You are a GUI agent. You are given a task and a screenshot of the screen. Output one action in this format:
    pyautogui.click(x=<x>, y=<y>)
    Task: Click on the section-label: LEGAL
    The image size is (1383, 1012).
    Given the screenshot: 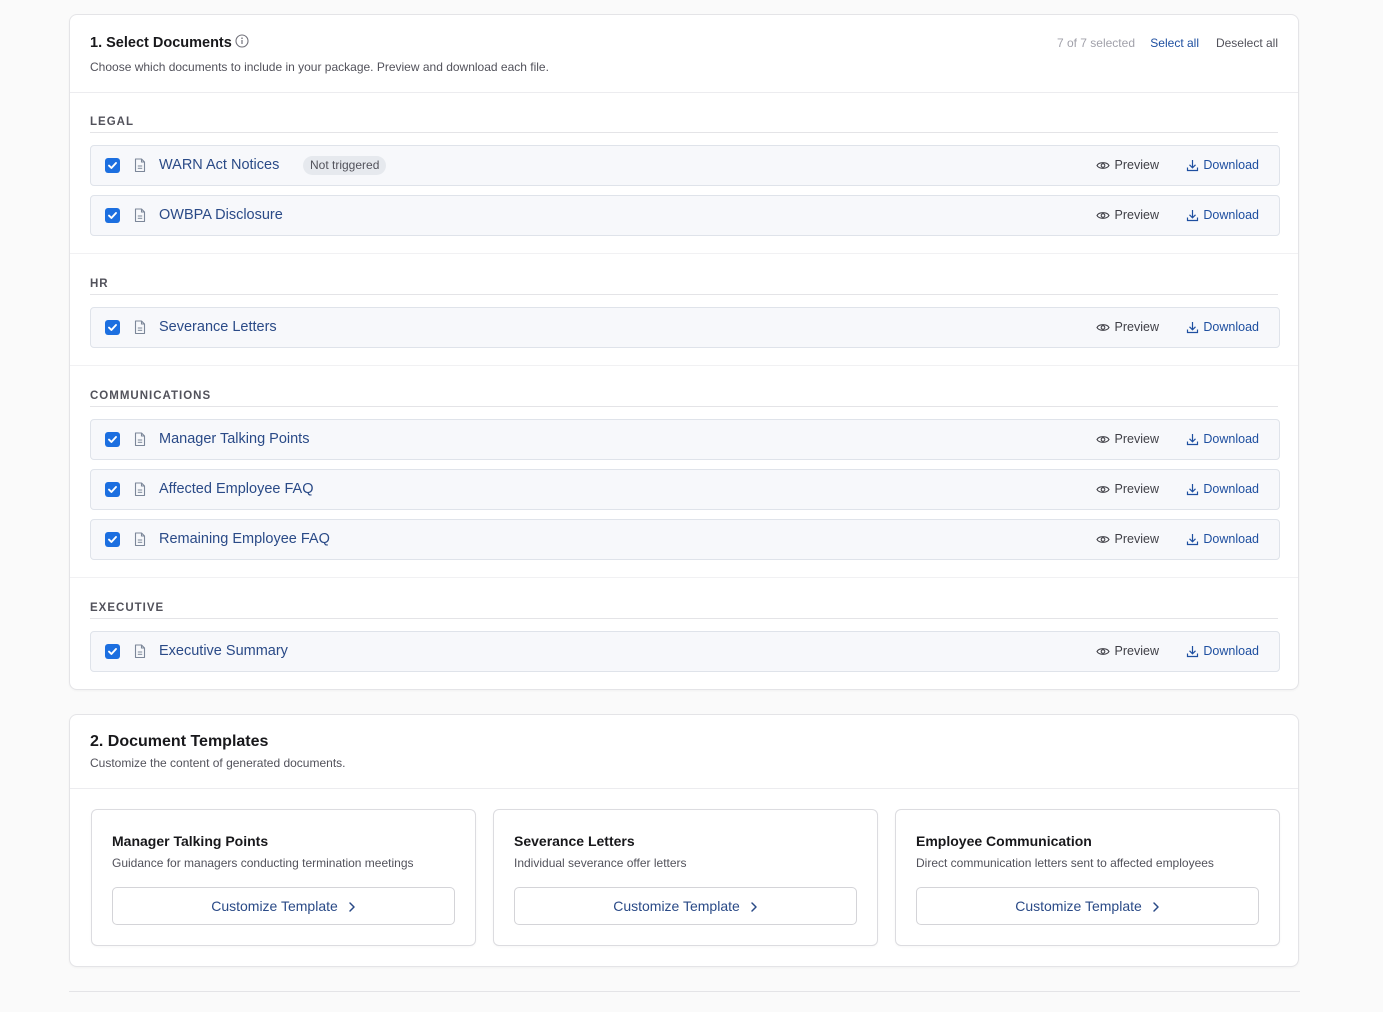 What is the action you would take?
    pyautogui.click(x=112, y=122)
    